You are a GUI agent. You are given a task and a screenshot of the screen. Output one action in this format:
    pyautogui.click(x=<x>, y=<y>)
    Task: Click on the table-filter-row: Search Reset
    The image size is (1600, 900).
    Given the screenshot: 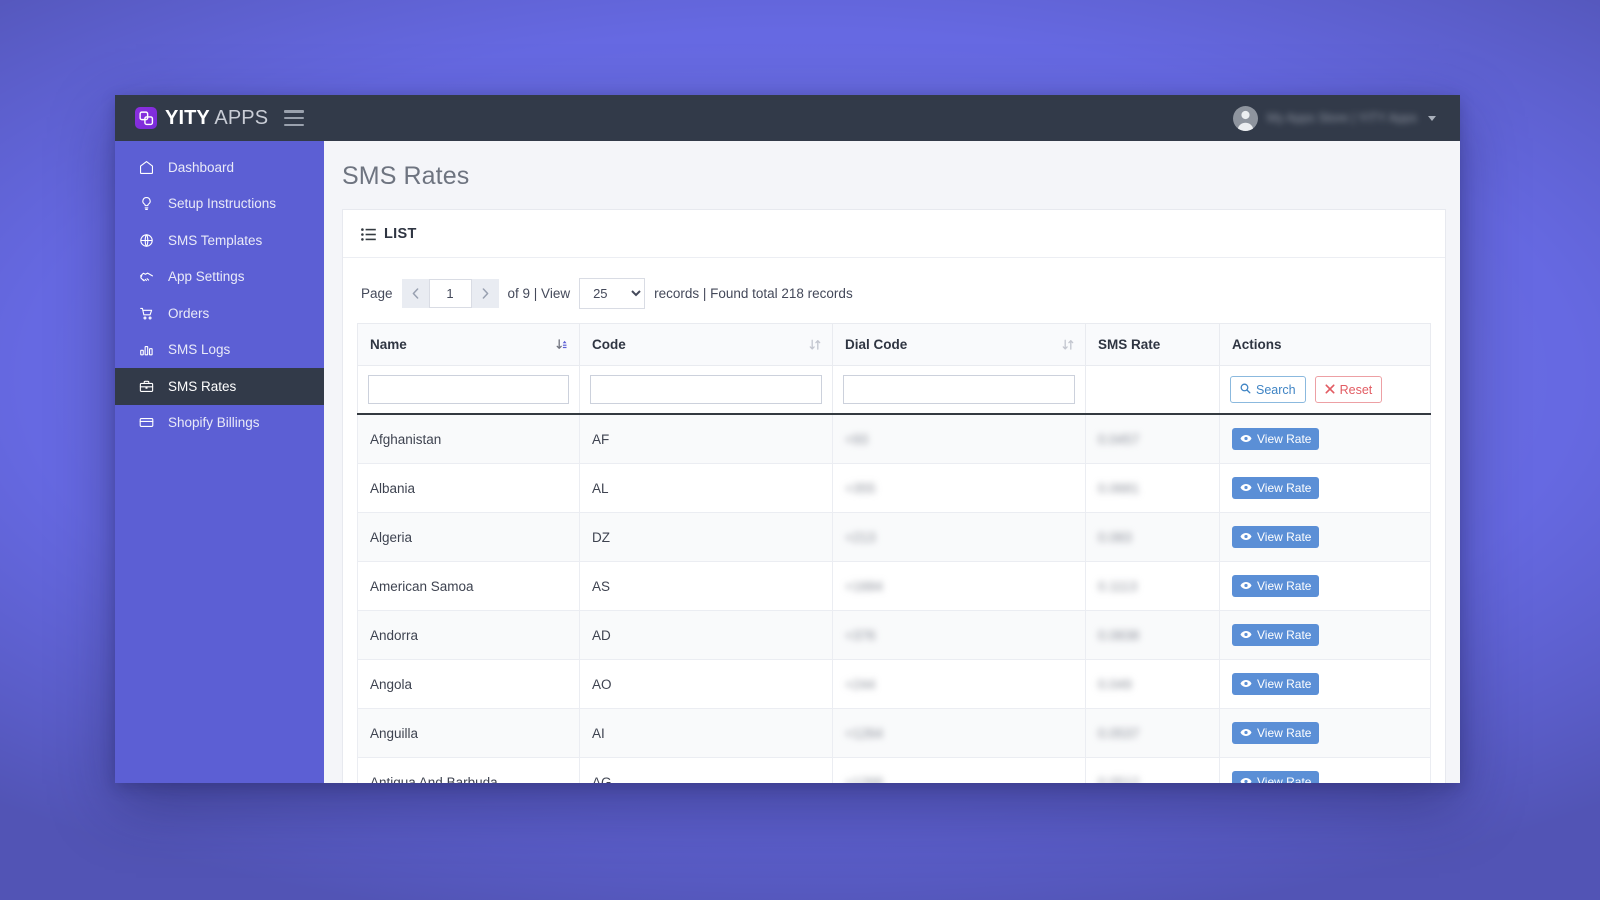 What is the action you would take?
    pyautogui.click(x=894, y=390)
    